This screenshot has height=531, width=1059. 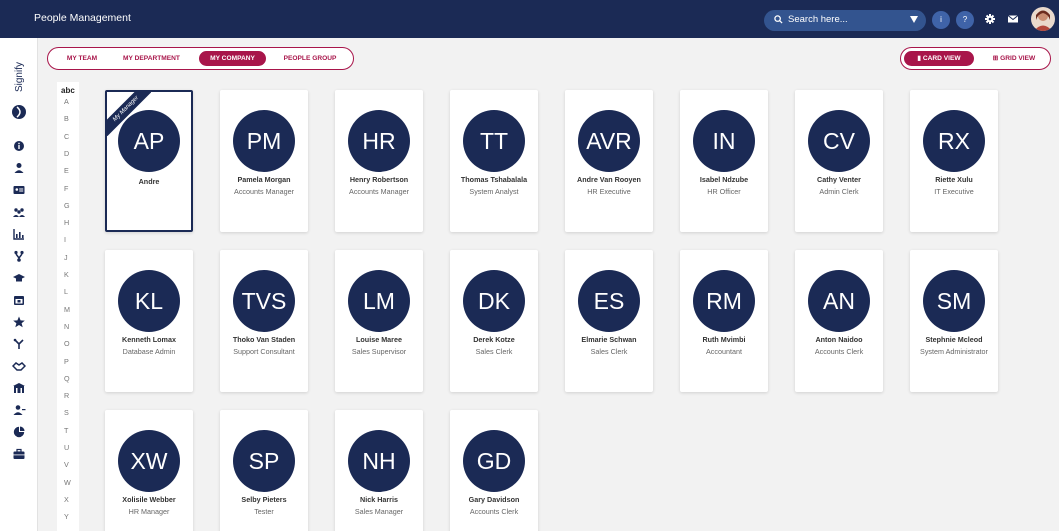 What do you see at coordinates (66, 291) in the screenshot?
I see `alphabet-letter-l: L` at bounding box center [66, 291].